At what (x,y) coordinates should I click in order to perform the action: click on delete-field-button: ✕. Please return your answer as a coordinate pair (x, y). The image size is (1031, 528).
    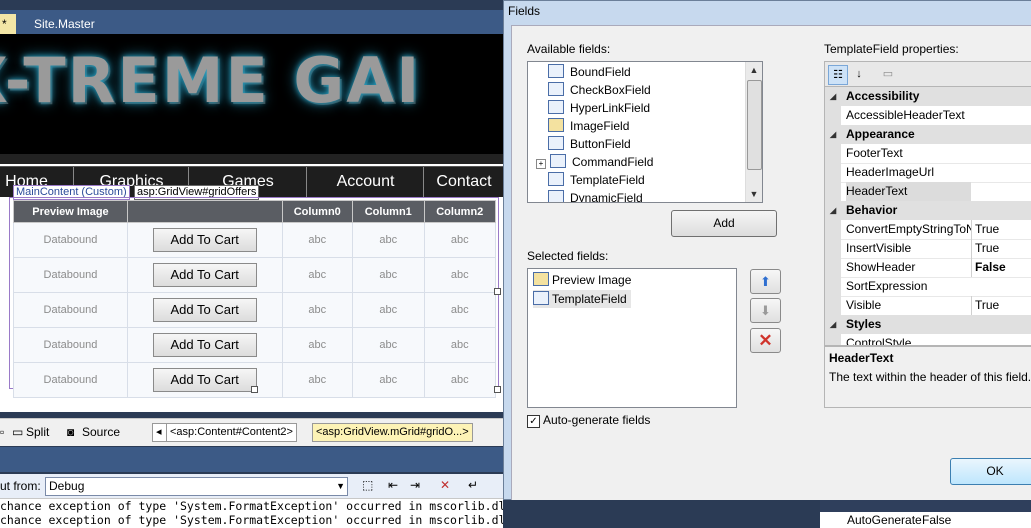
    Looking at the image, I should click on (765, 340).